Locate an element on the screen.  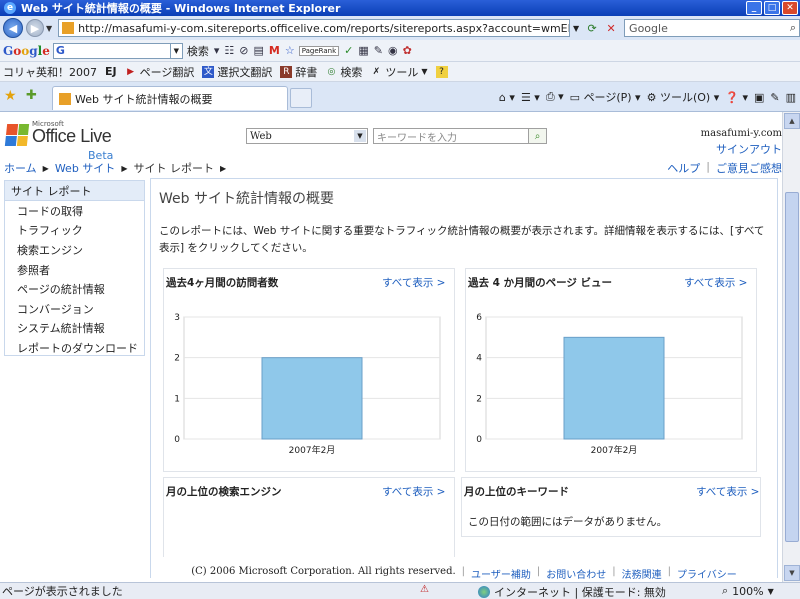
signout-link: サインアウト is located at coordinates (749, 149).